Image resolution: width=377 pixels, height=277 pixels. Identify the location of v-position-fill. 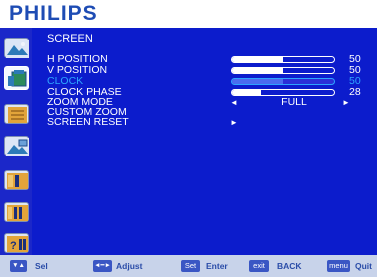
(257, 70).